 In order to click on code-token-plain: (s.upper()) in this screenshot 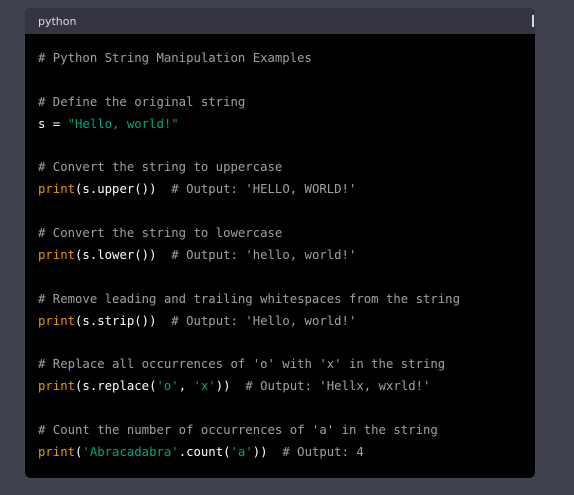, I will do `click(123, 189)`.